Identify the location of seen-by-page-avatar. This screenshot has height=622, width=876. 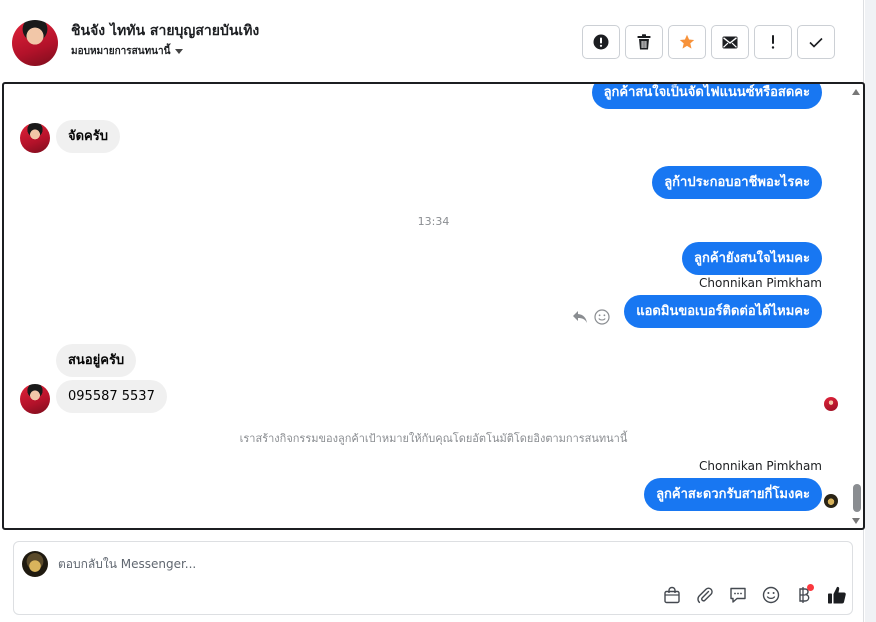
(831, 501).